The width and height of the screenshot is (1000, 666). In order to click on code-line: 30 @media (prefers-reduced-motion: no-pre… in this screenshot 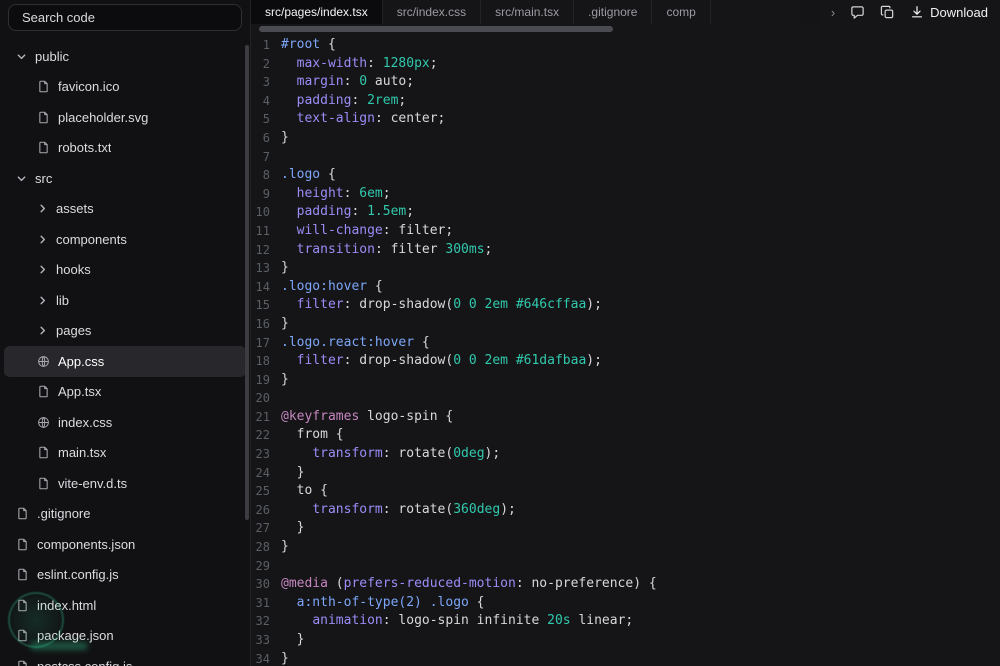, I will do `click(625, 584)`.